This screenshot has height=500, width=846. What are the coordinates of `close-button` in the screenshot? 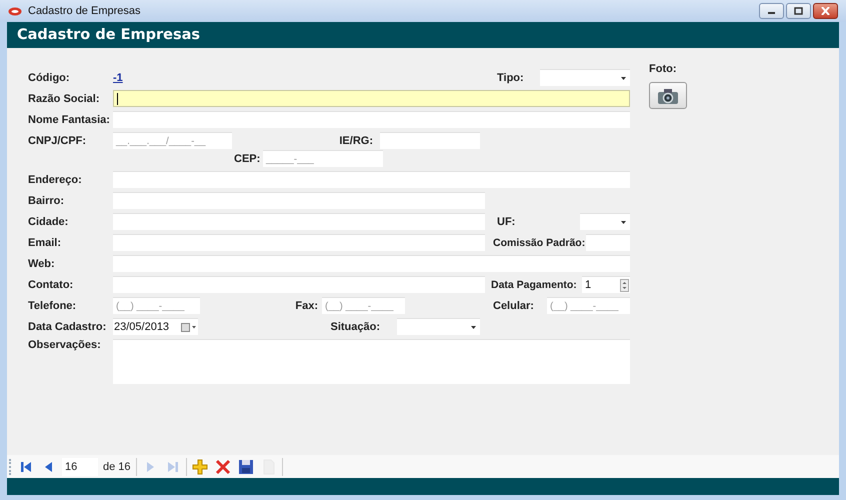 It's located at (825, 11).